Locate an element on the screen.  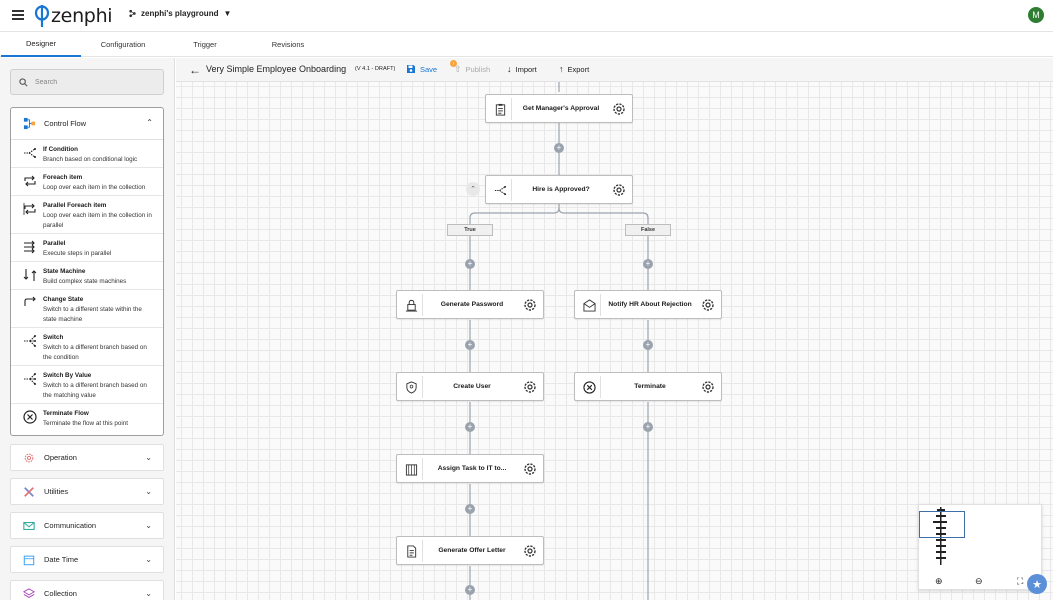
password-icon is located at coordinates (411, 305).